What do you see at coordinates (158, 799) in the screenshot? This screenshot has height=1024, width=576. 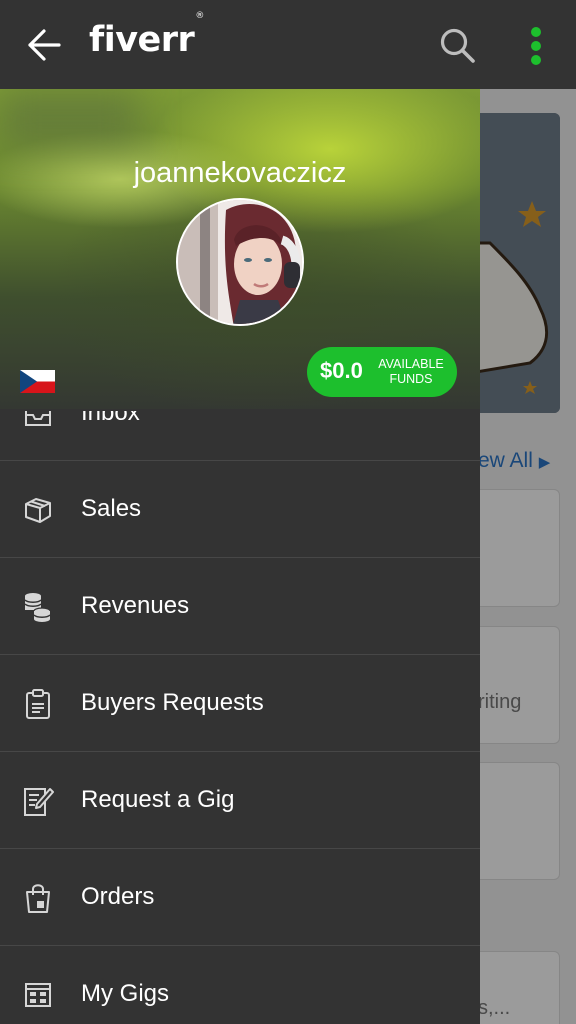 I see `menu-item-label: Request a Gig` at bounding box center [158, 799].